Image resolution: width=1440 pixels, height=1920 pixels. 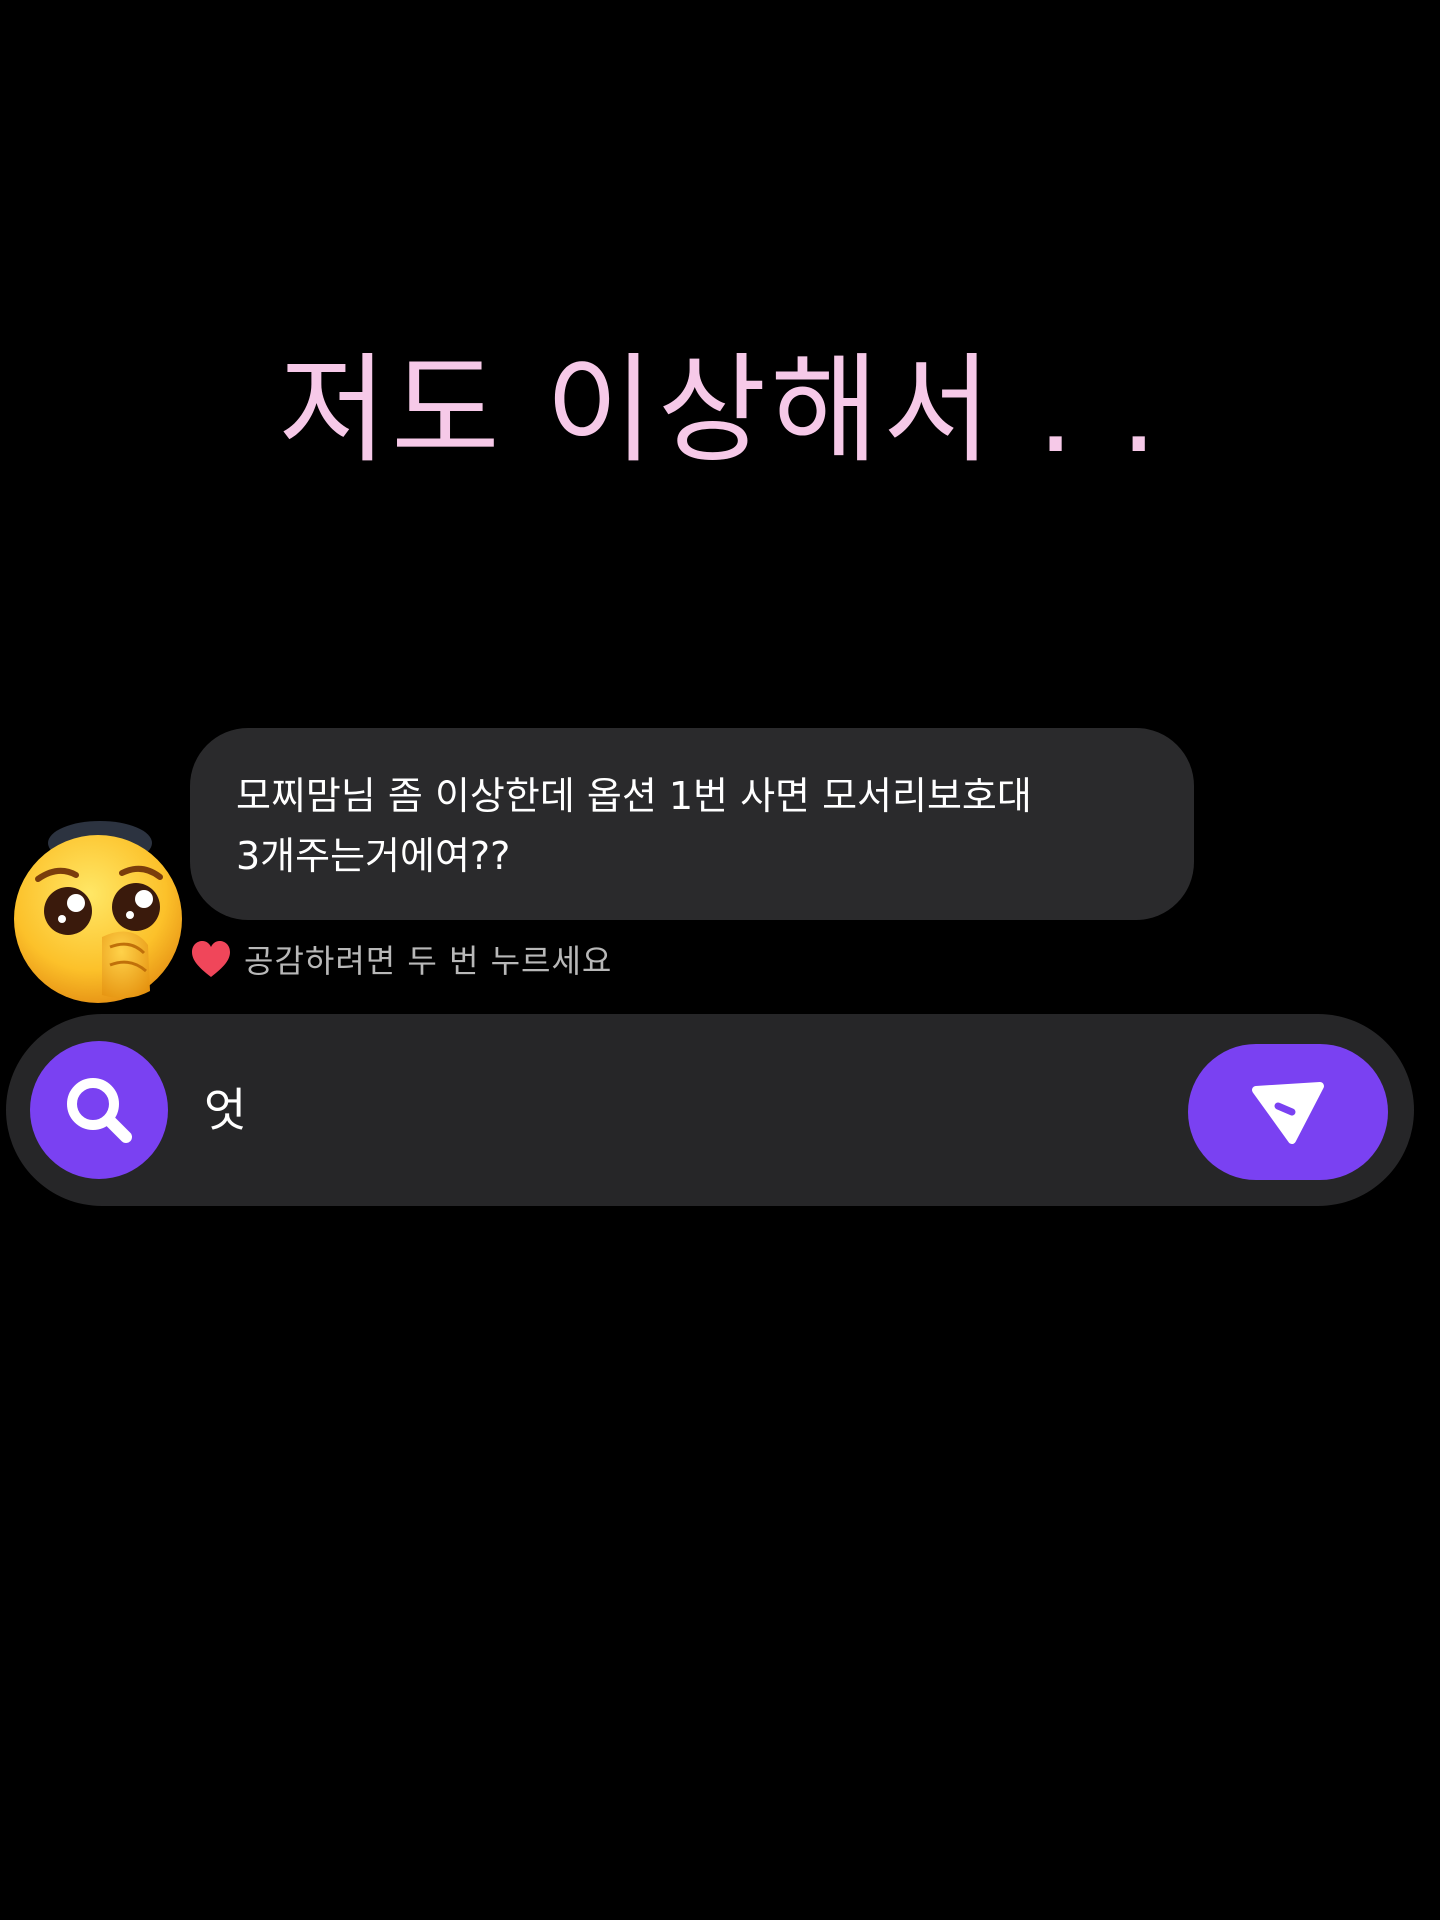 I want to click on avatar, so click(x=98, y=909).